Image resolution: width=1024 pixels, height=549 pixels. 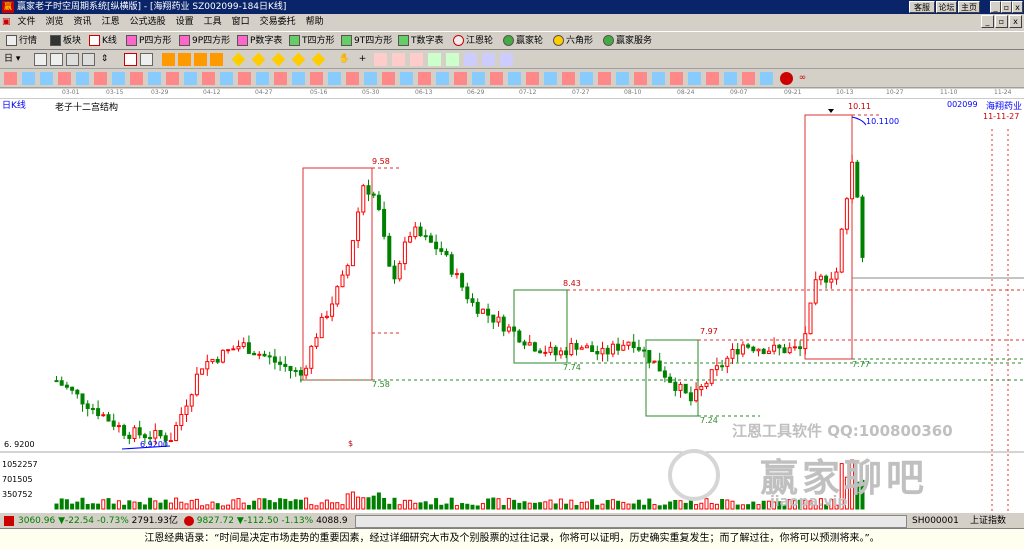 I want to click on gann-wheel-button: 江恩轮, so click(x=473, y=41).